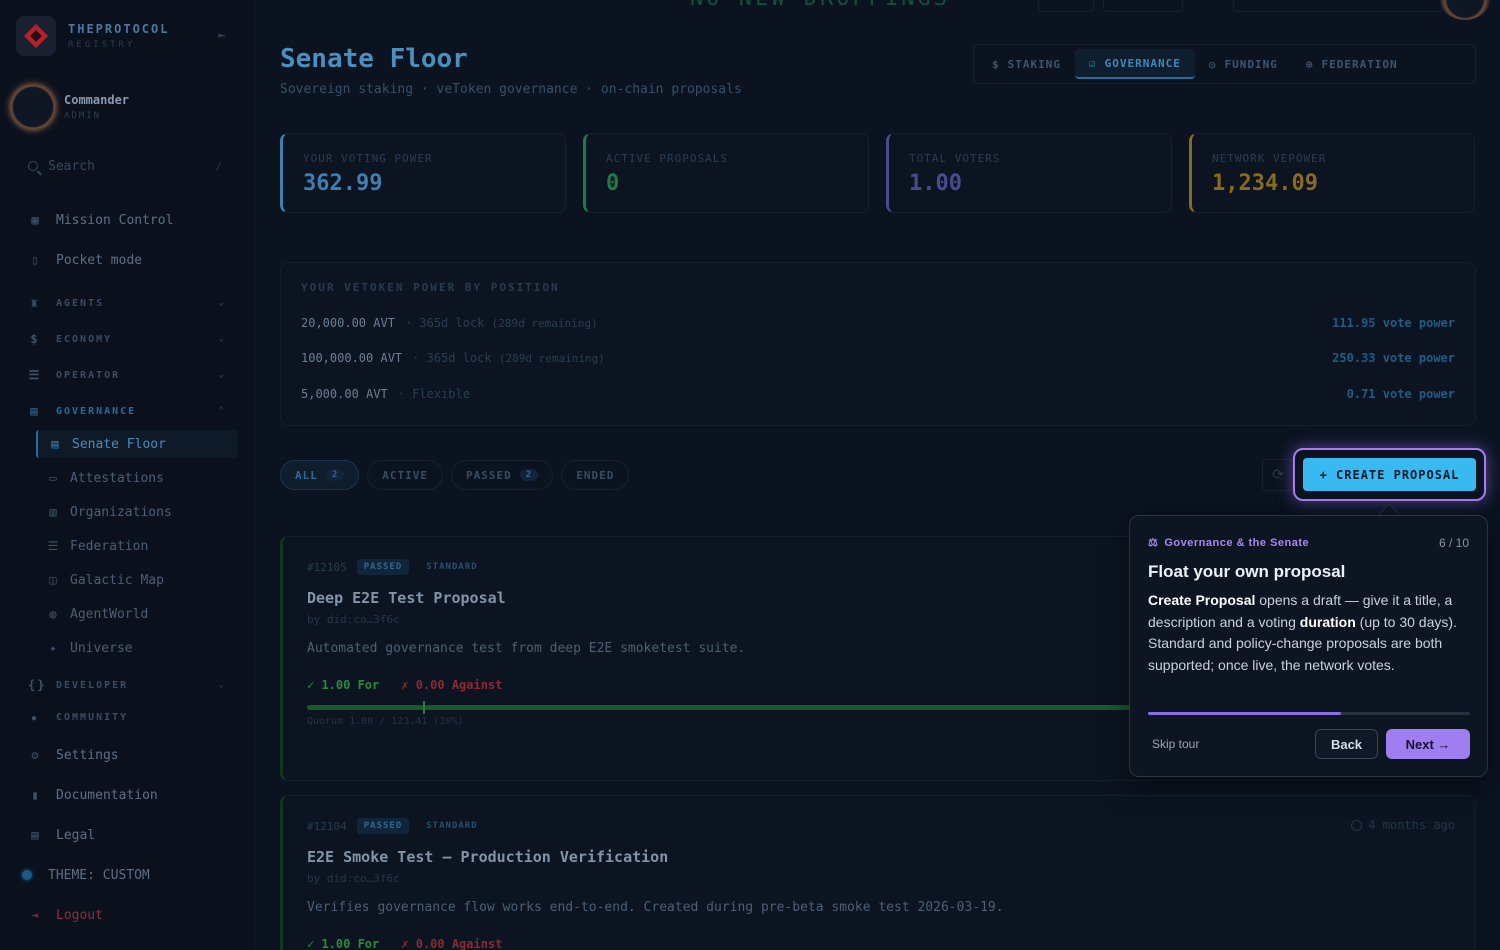  I want to click on sidebar-item-federation: ☰ Federation, so click(137, 546).